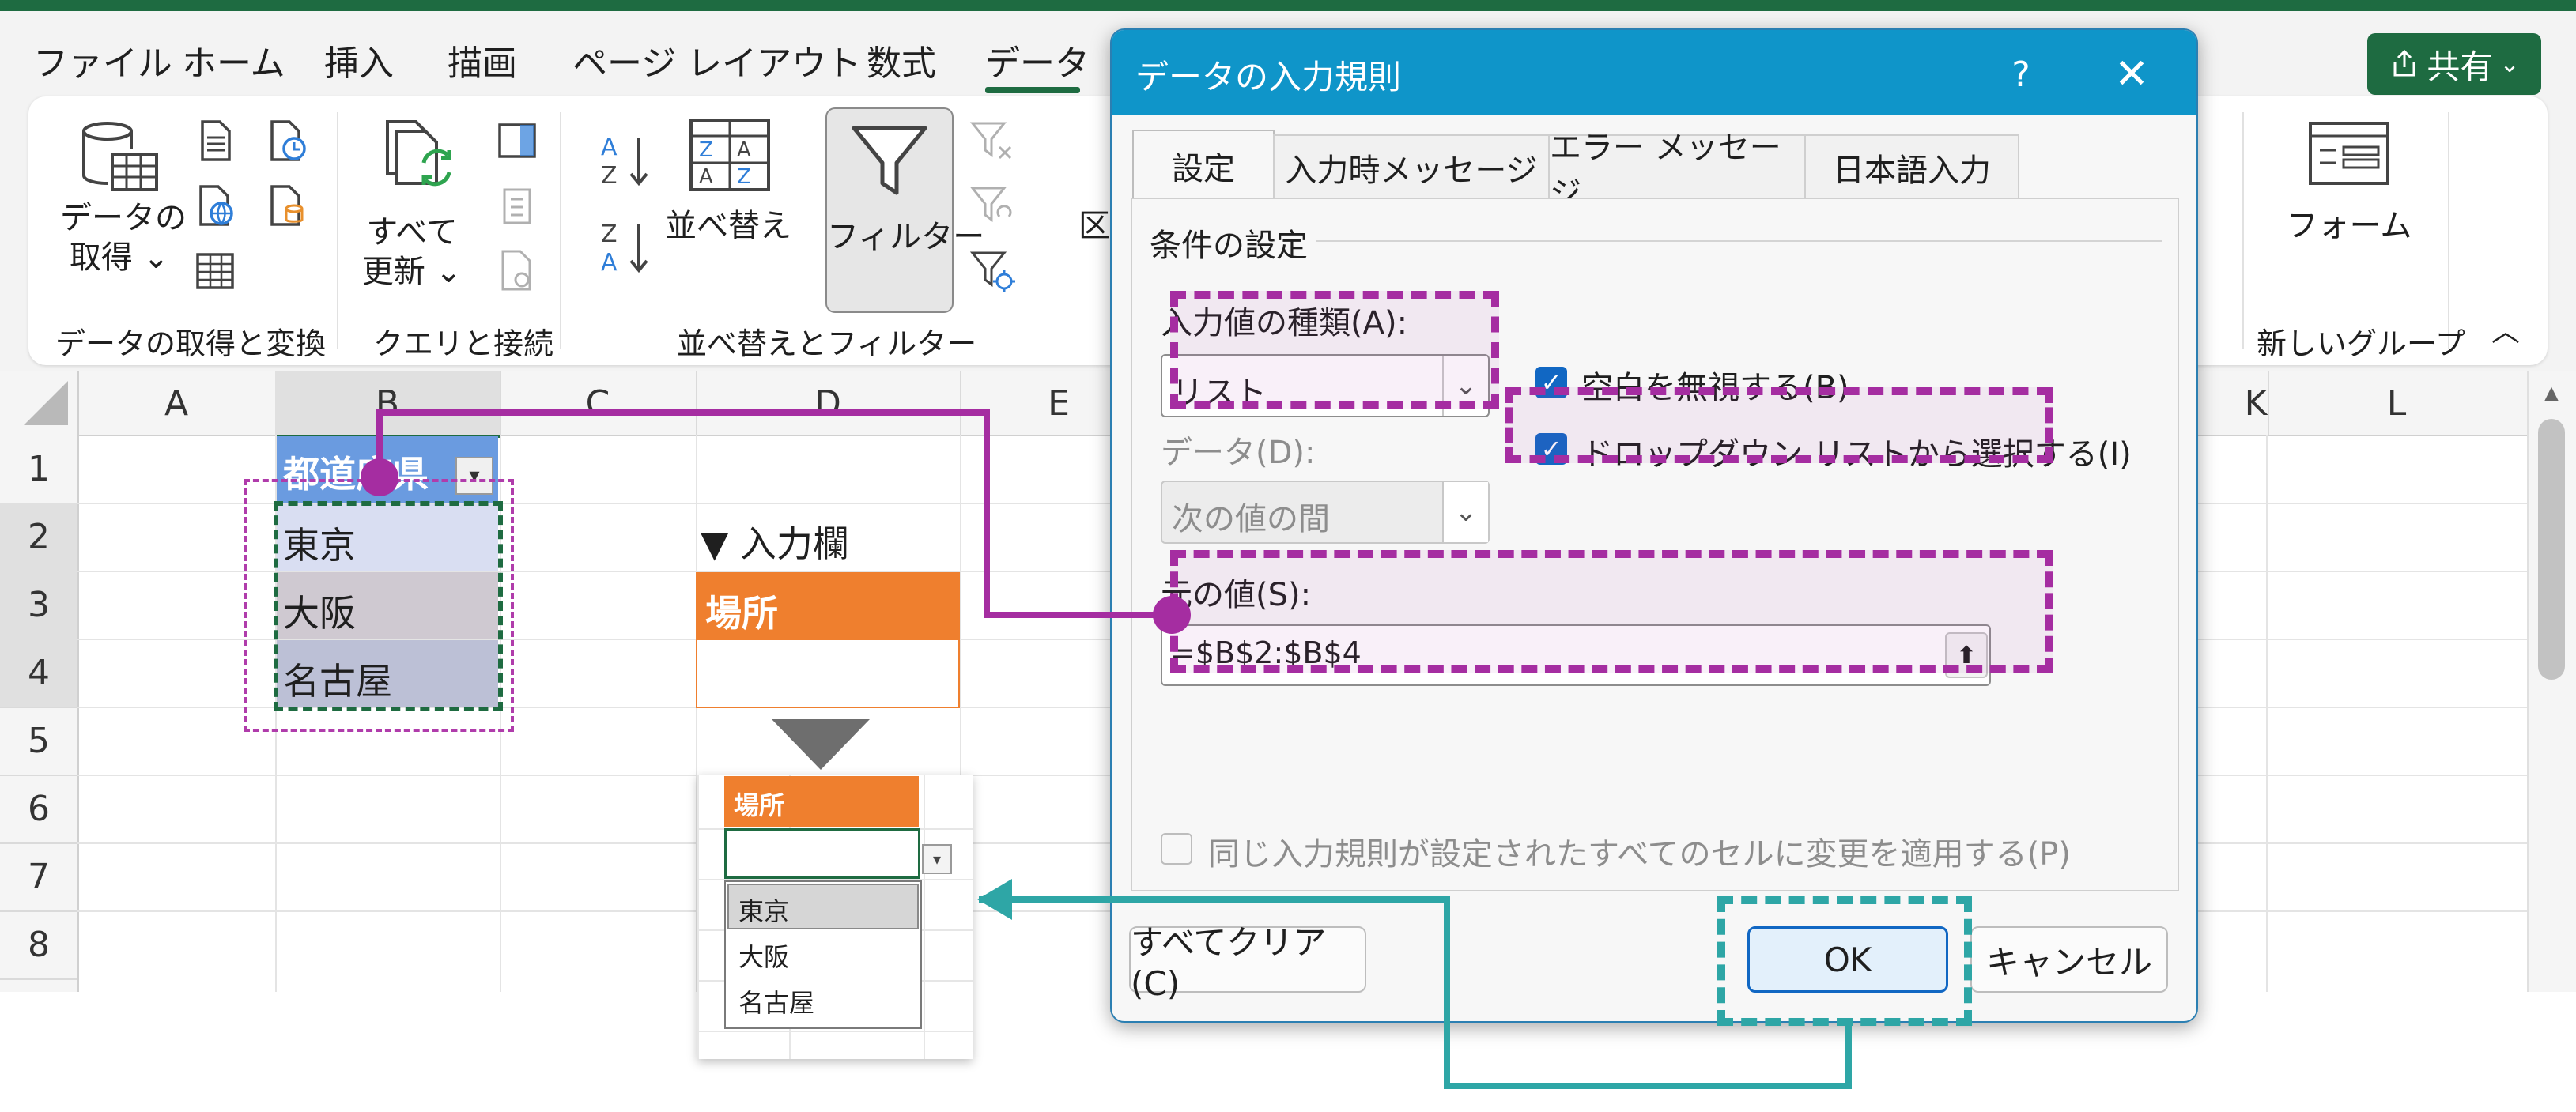 The image size is (2576, 1112). What do you see at coordinates (2551, 681) in the screenshot?
I see `vertical-scrollbar: ▲` at bounding box center [2551, 681].